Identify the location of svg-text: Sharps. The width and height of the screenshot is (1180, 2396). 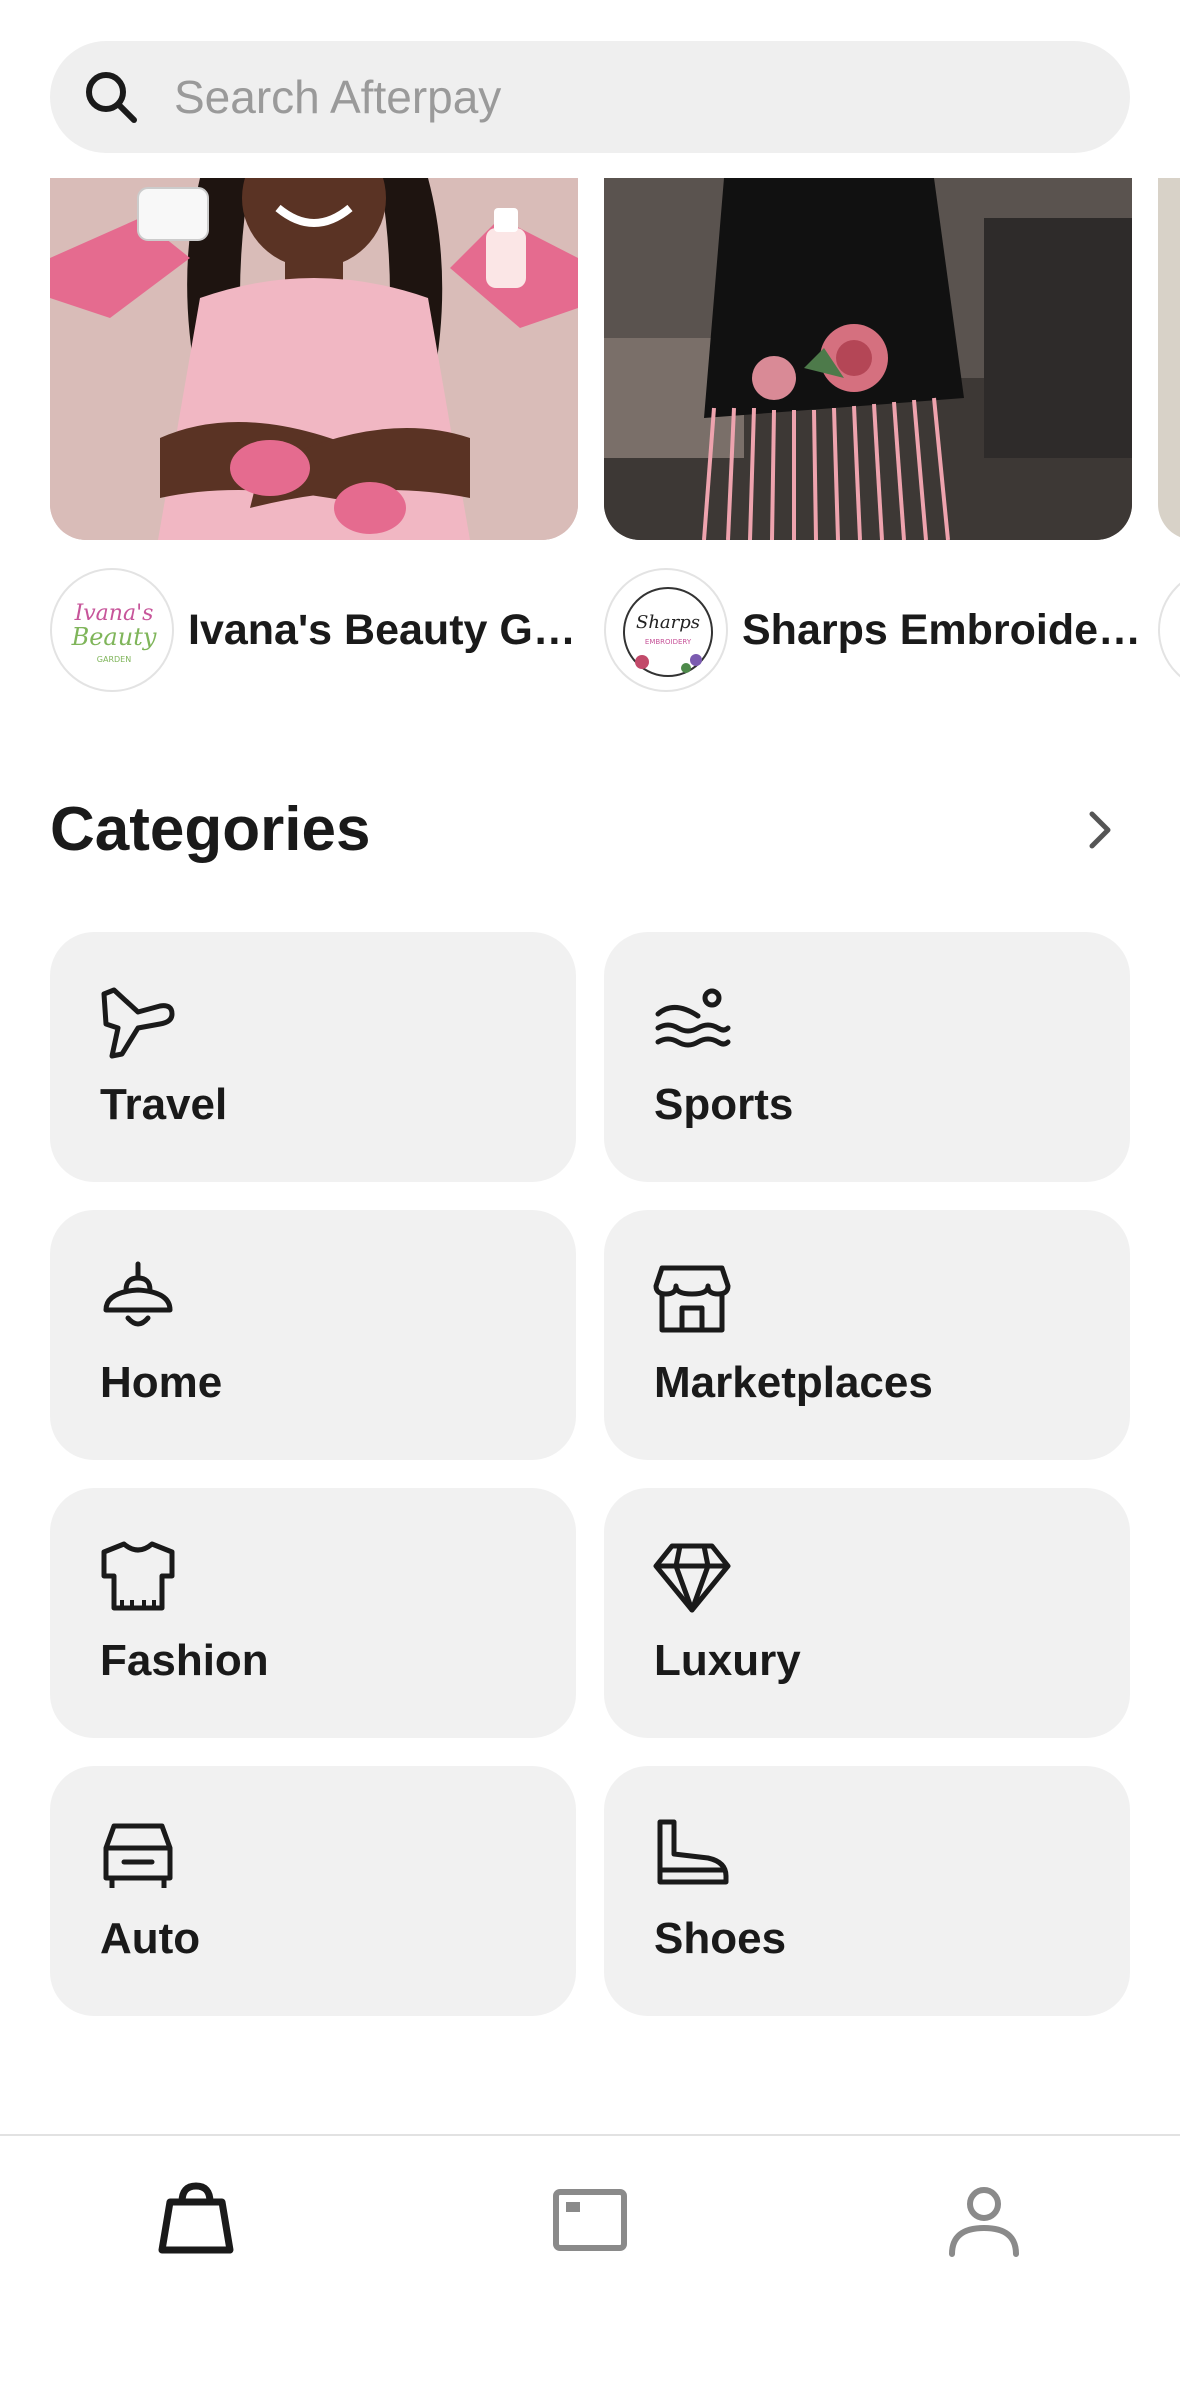
(668, 622).